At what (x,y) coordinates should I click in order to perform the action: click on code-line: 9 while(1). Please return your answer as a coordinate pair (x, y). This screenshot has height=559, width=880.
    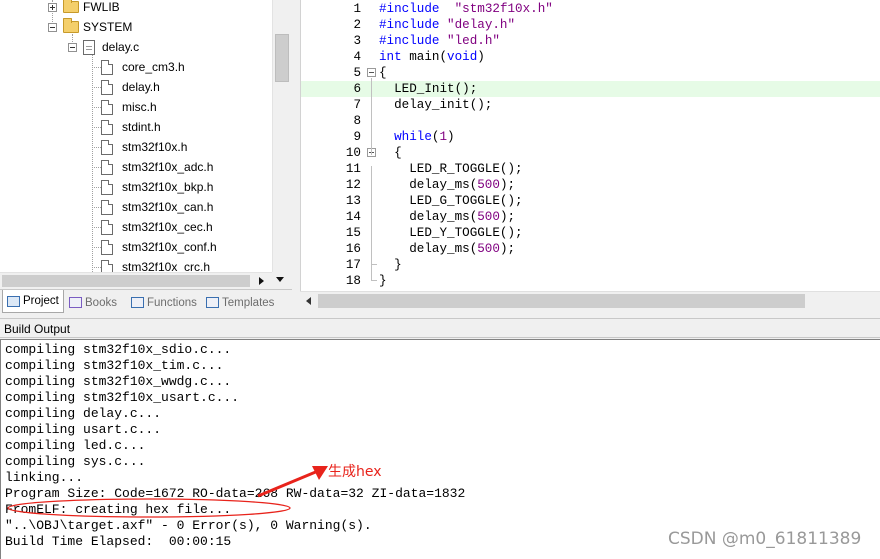
    Looking at the image, I should click on (590, 137).